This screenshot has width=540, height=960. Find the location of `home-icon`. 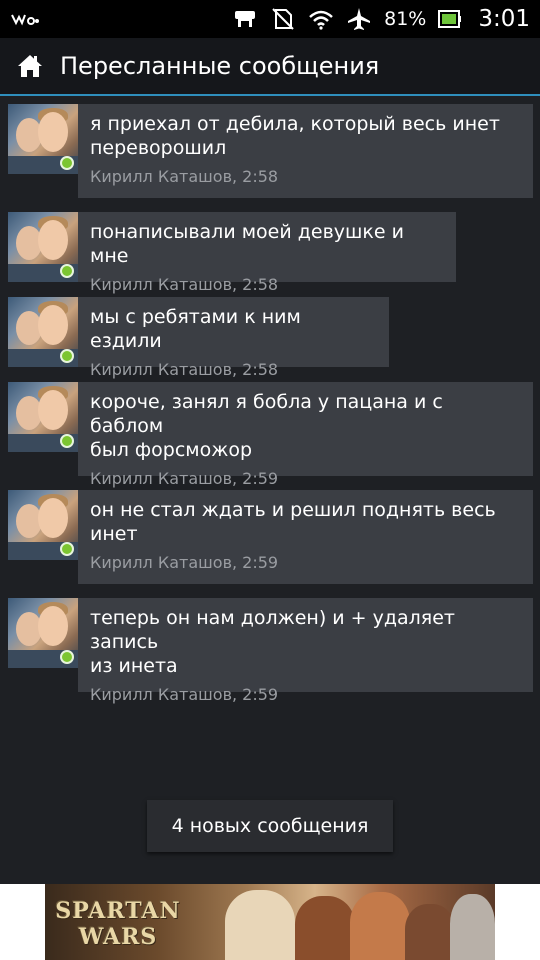

home-icon is located at coordinates (30, 66).